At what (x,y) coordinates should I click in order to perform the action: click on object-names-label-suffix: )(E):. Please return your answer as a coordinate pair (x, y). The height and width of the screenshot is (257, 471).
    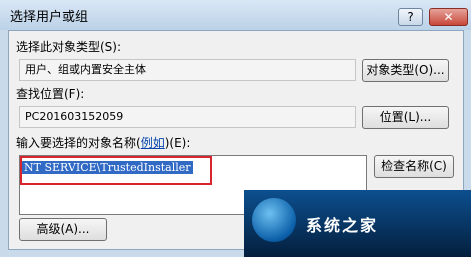
    Looking at the image, I should click on (177, 143).